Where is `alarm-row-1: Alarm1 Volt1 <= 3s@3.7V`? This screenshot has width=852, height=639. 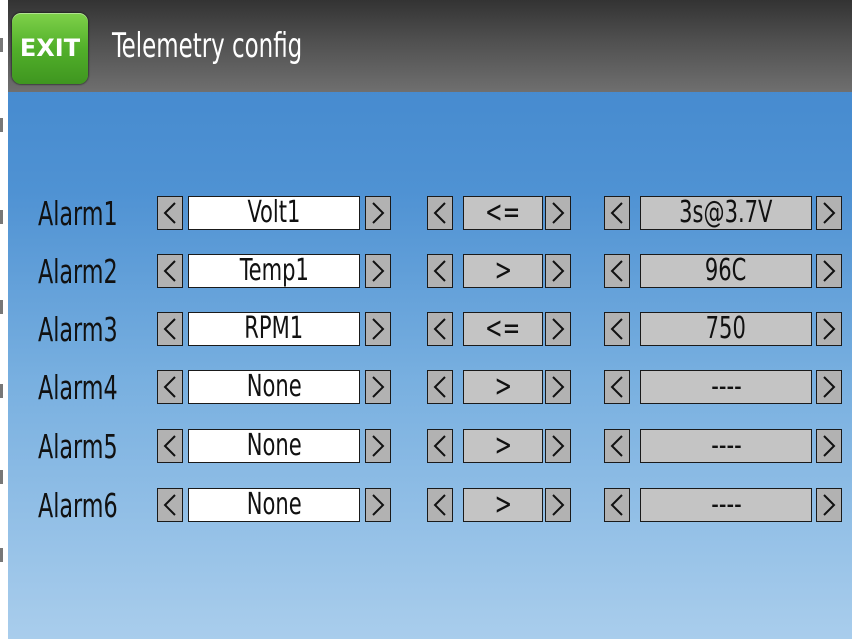
alarm-row-1: Alarm1 Volt1 <= 3s@3.7V is located at coordinates (430, 214).